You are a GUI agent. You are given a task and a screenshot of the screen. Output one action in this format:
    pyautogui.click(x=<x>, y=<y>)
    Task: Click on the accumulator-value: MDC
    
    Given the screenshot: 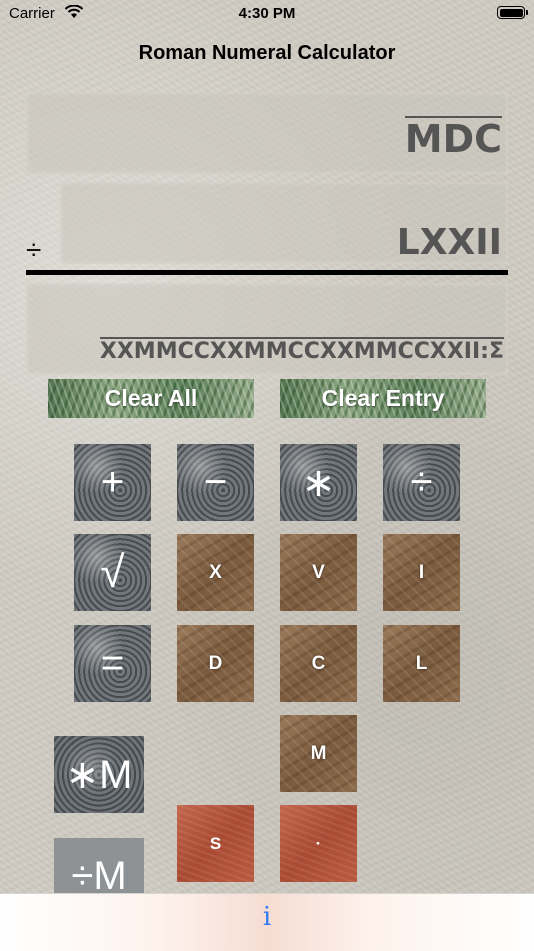 What is the action you would take?
    pyautogui.click(x=453, y=138)
    